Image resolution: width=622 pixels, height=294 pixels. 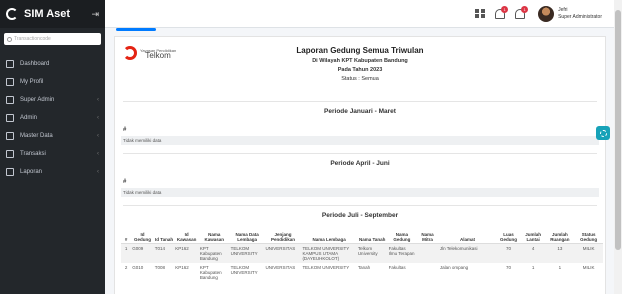 What do you see at coordinates (467, 253) in the screenshot?
I see `table-cell: Jln Telekomunikasi` at bounding box center [467, 253].